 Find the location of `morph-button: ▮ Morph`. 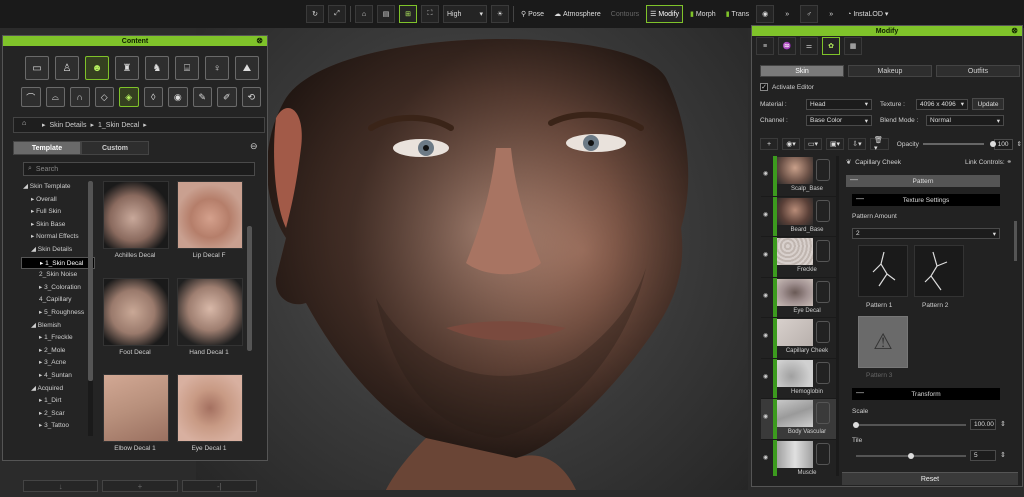

morph-button: ▮ Morph is located at coordinates (703, 14).